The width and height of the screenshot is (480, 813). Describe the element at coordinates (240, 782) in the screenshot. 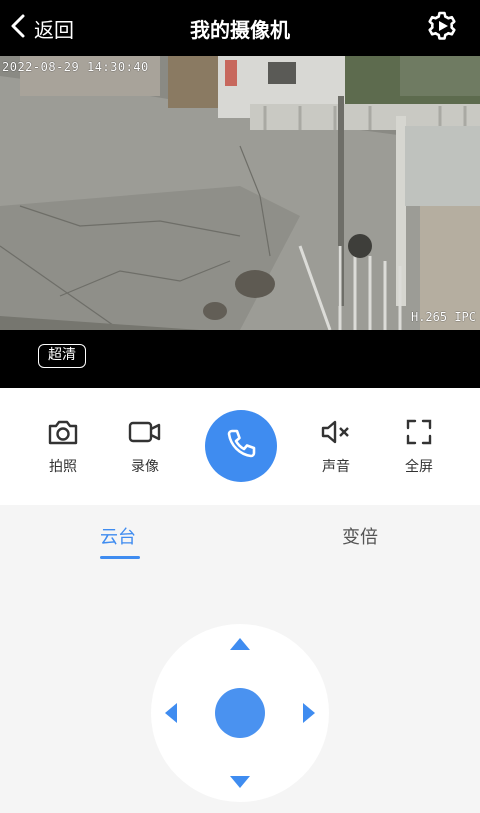

I see `pan-down-arrow-icon` at that location.